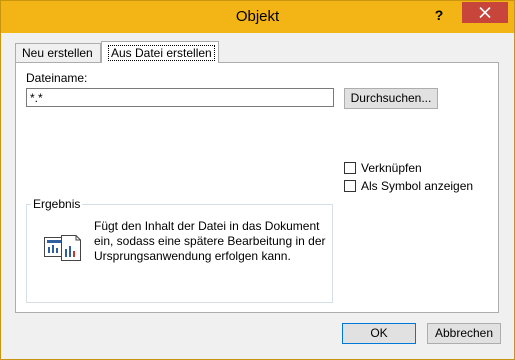 This screenshot has width=515, height=360. Describe the element at coordinates (391, 168) in the screenshot. I see `link-checkbox-label: Verknüpfen` at that location.